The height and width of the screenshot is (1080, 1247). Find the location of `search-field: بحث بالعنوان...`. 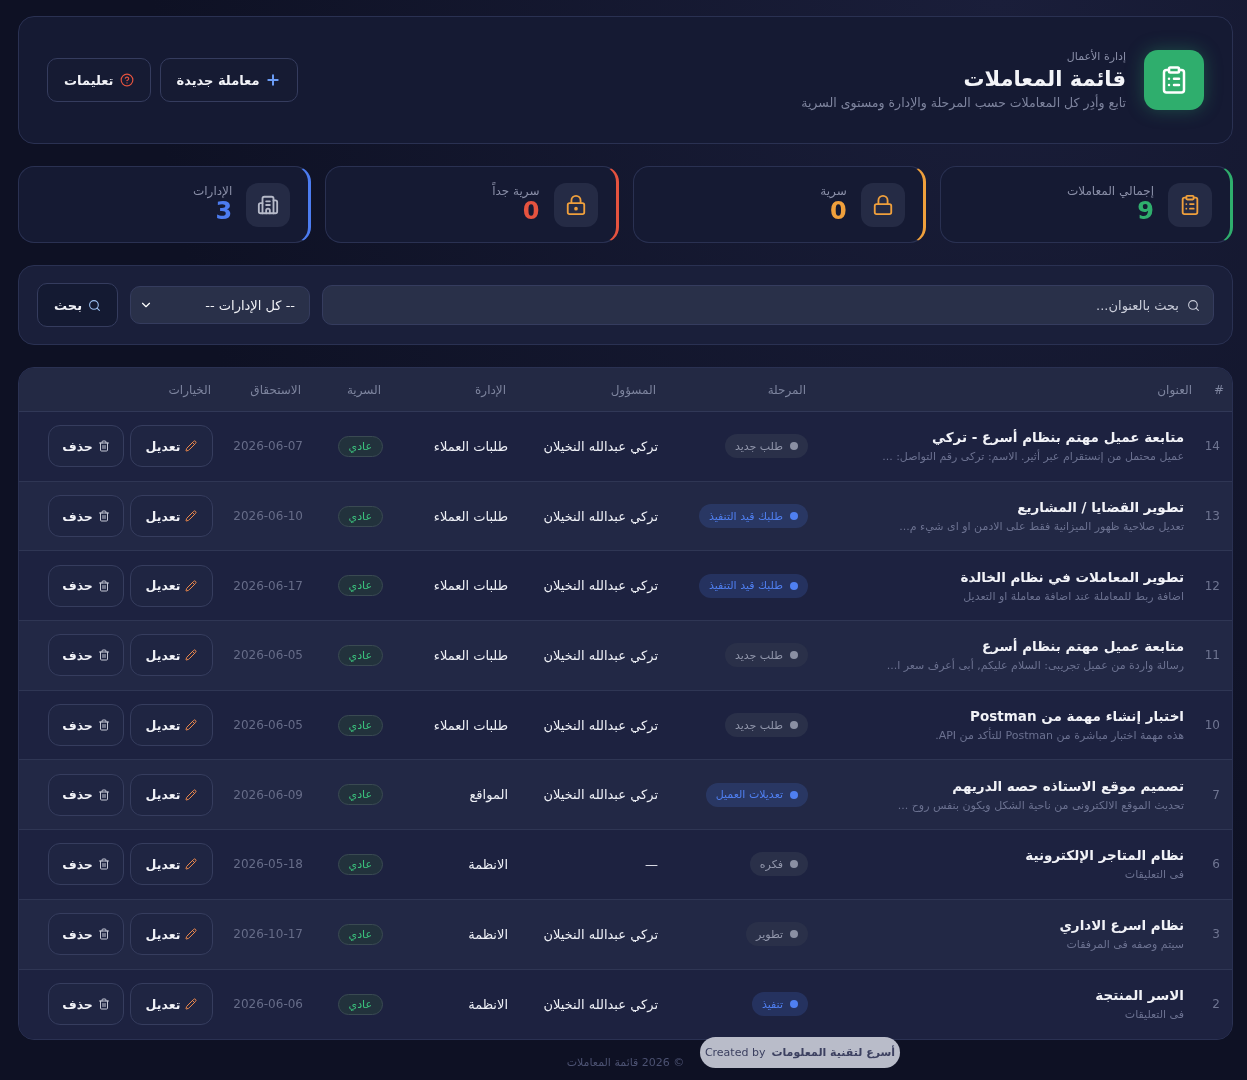

search-field: بحث بالعنوان... is located at coordinates (768, 305).